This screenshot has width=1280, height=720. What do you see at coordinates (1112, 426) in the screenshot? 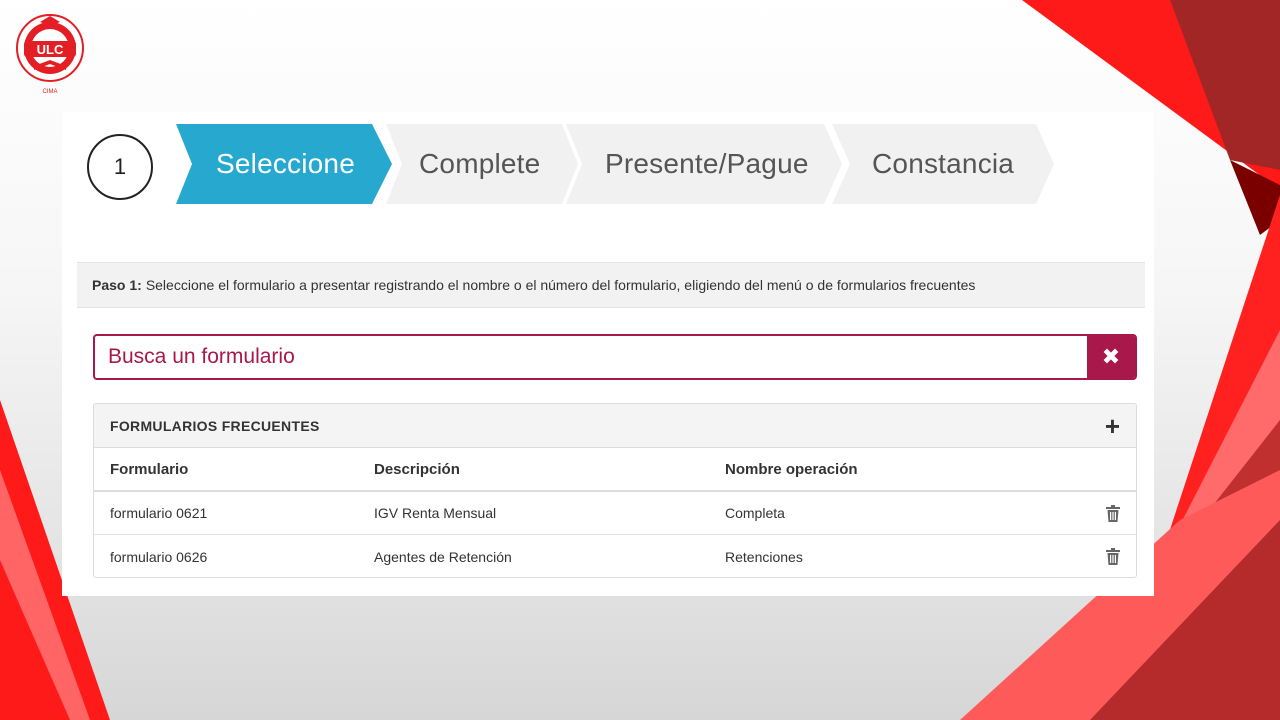
I see `plus-icon: +` at bounding box center [1112, 426].